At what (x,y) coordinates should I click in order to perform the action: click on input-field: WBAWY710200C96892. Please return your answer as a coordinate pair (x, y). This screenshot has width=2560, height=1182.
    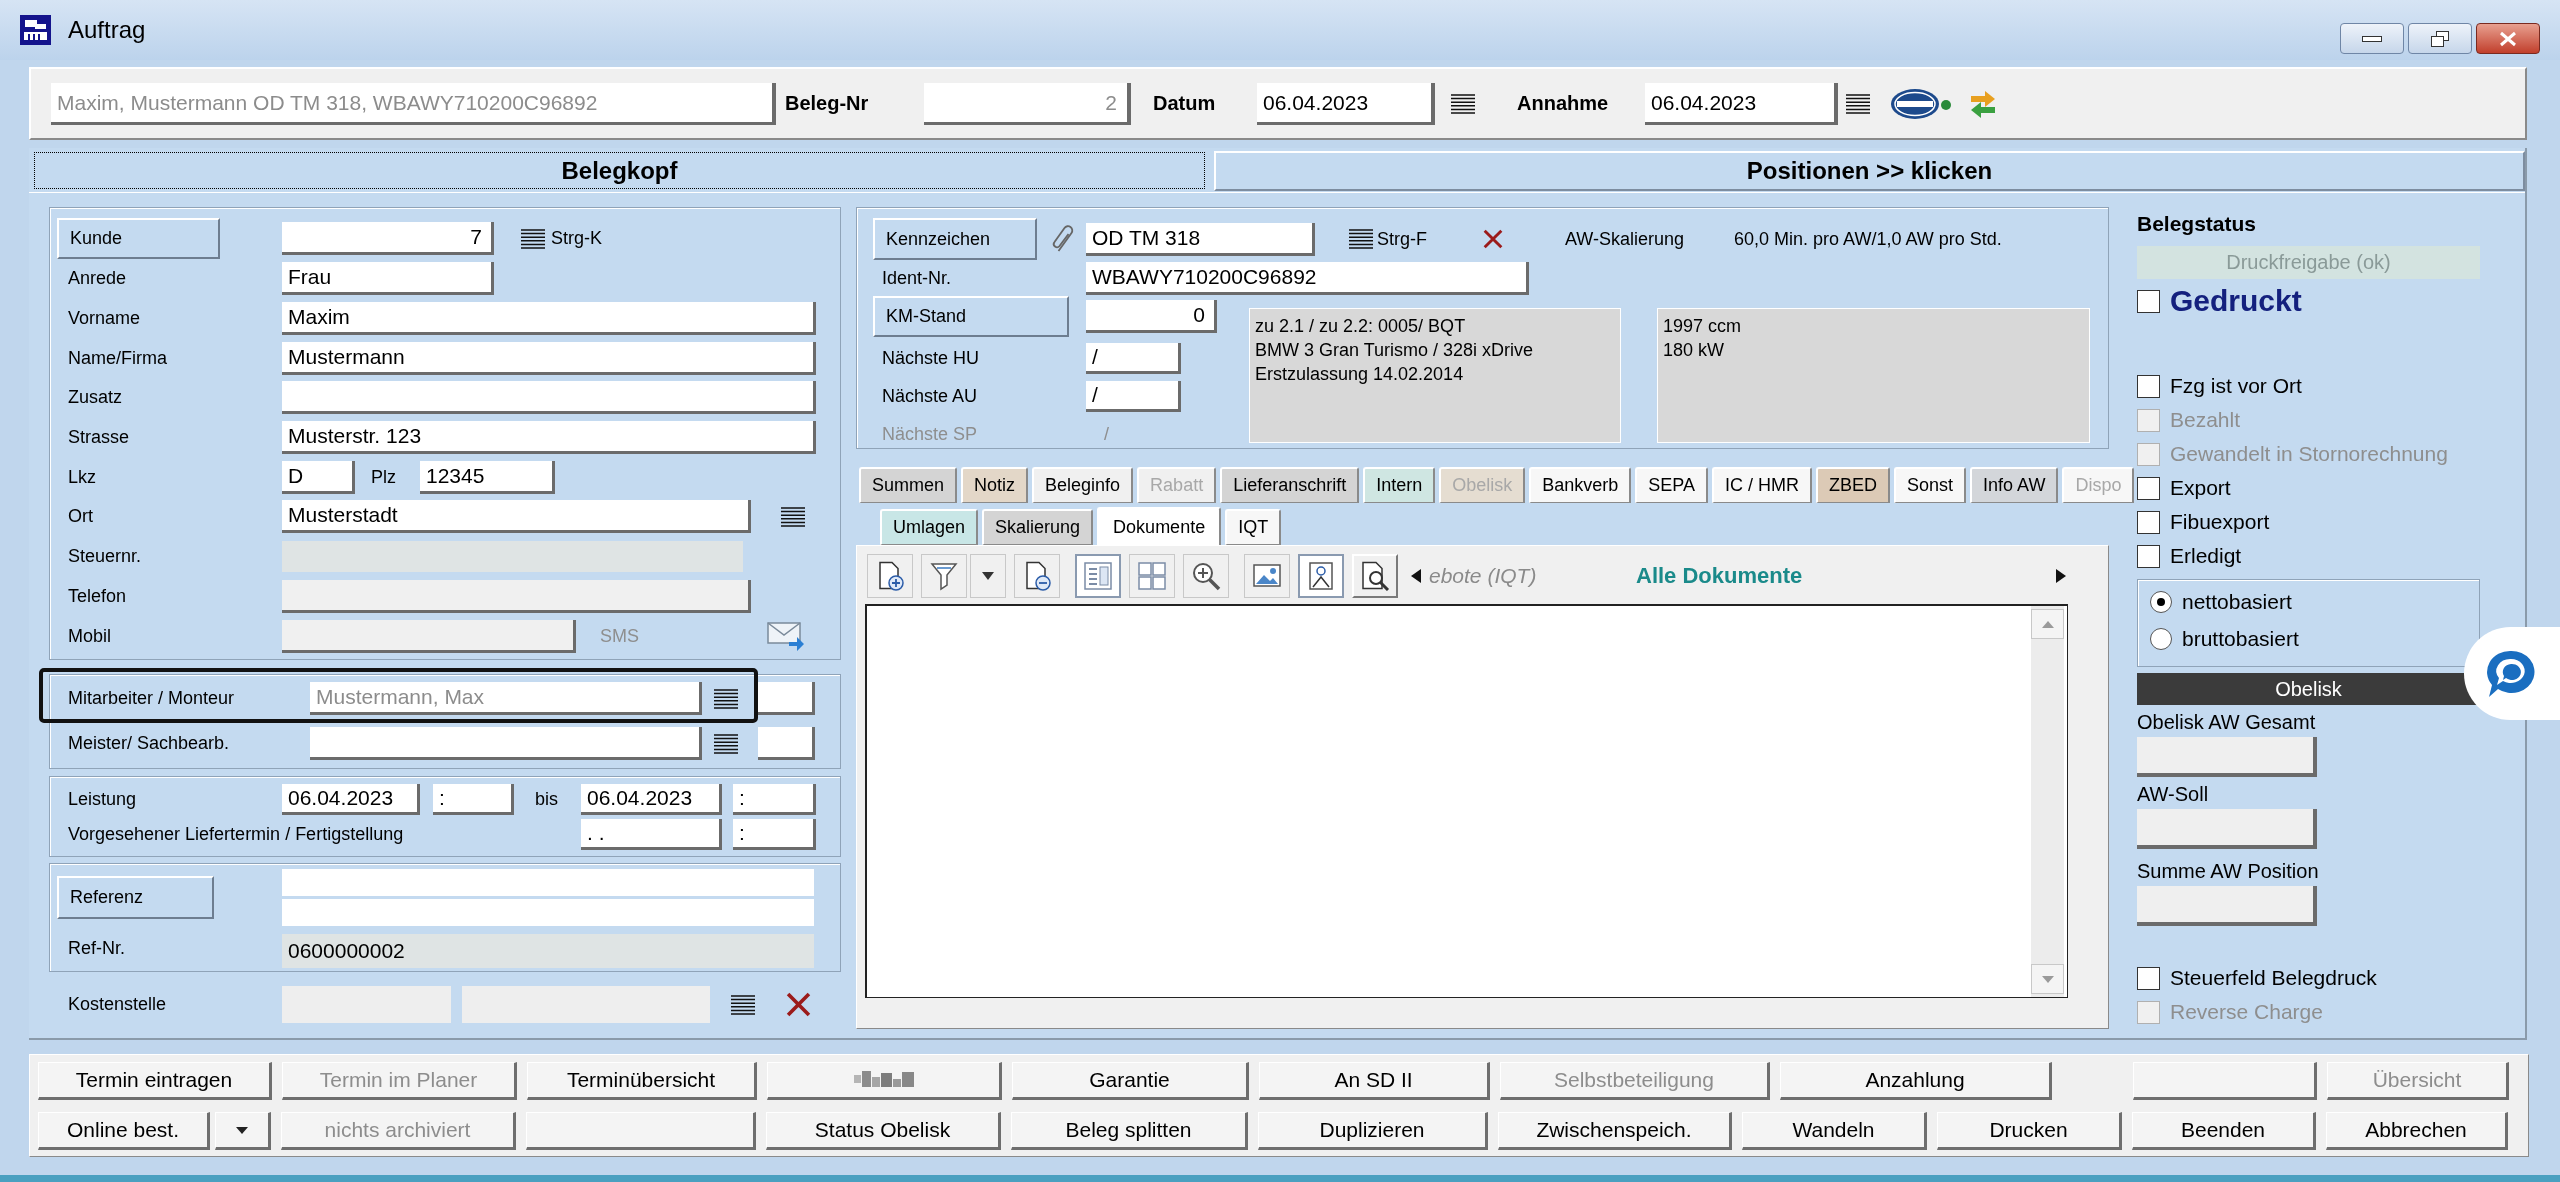
    Looking at the image, I should click on (1307, 278).